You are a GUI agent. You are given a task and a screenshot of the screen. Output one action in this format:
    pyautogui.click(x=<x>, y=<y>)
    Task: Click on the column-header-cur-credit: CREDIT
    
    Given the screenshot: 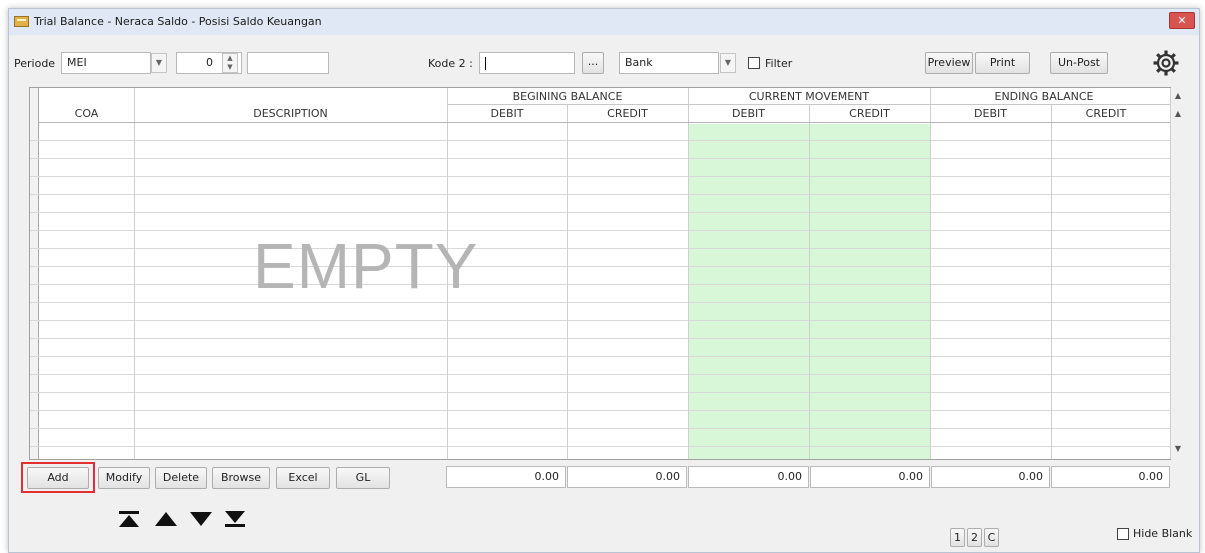 What is the action you would take?
    pyautogui.click(x=869, y=113)
    